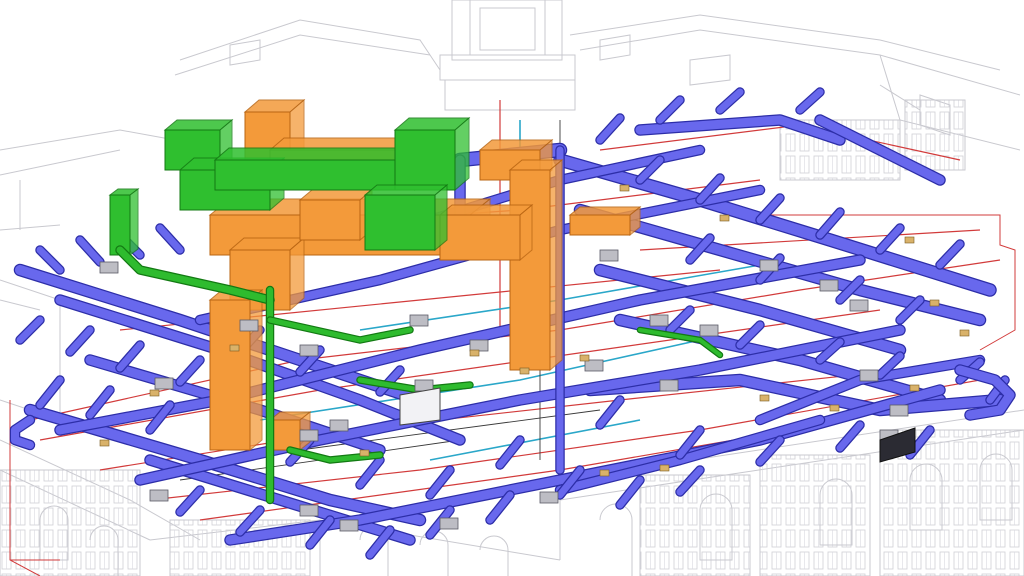 Image resolution: width=1024 pixels, height=576 pixels. I want to click on orange-block-b-front, so click(480, 237).